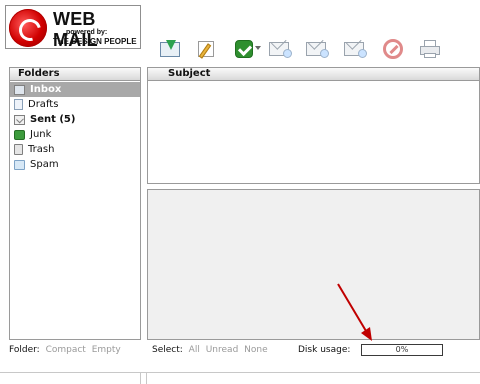 This screenshot has width=480, height=384. I want to click on disk-usage-bar: 0%, so click(402, 350).